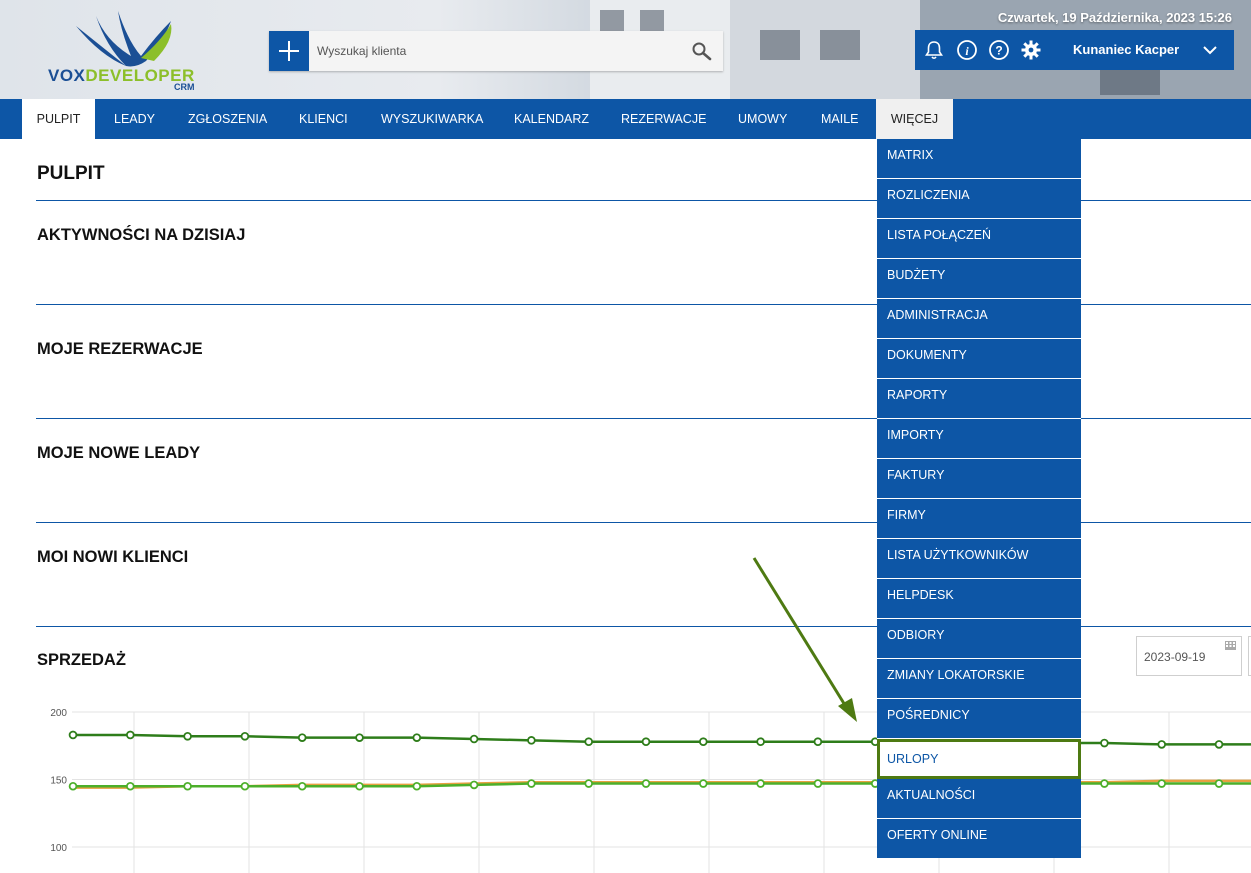 Image resolution: width=1251 pixels, height=873 pixels. I want to click on dropdown-item: ROZLICZENIA, so click(979, 199).